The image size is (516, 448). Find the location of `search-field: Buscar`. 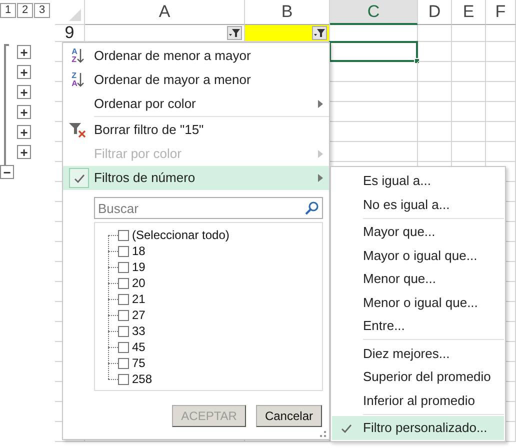

search-field: Buscar is located at coordinates (208, 208).